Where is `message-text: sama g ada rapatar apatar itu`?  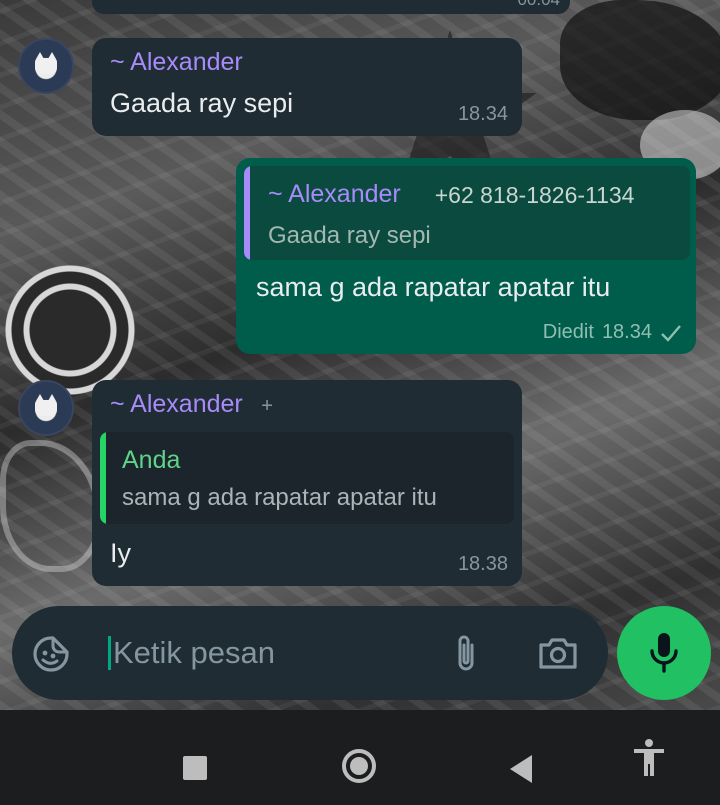
message-text: sama g ada rapatar apatar itu is located at coordinates (433, 287).